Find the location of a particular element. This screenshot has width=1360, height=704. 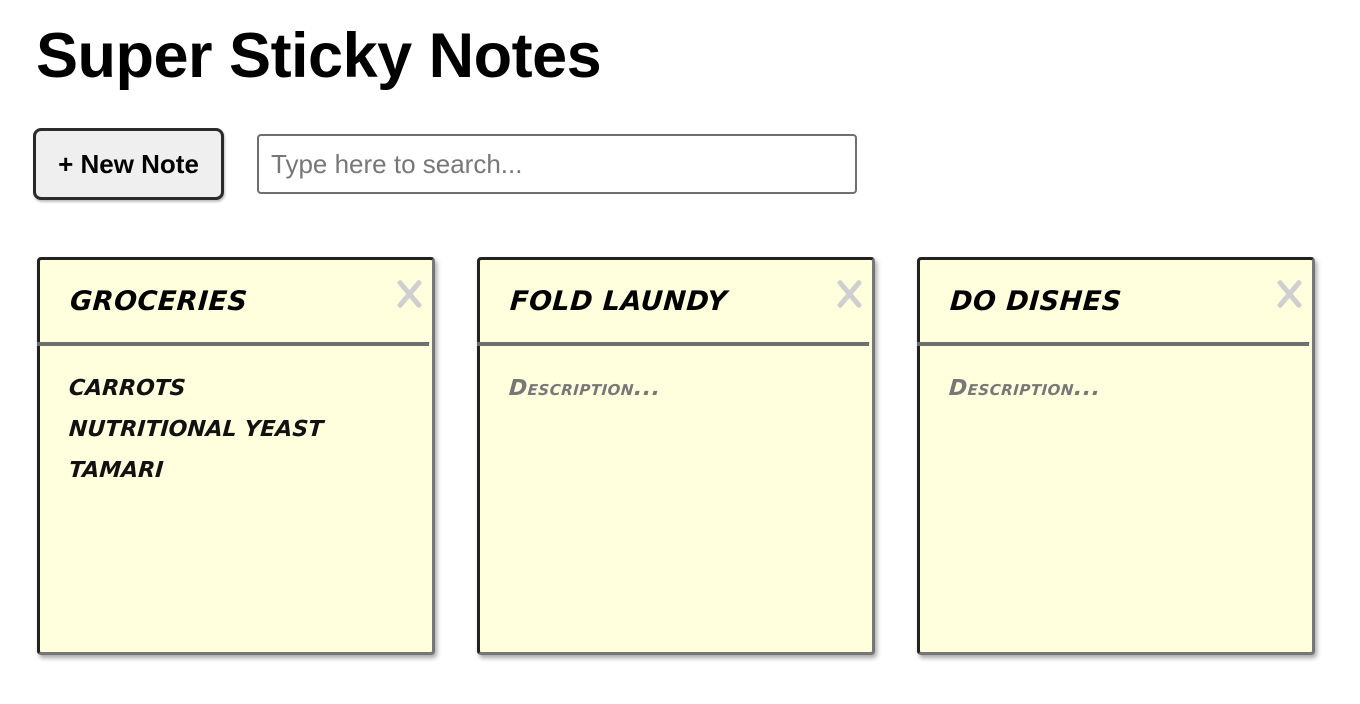

search-input is located at coordinates (557, 164).